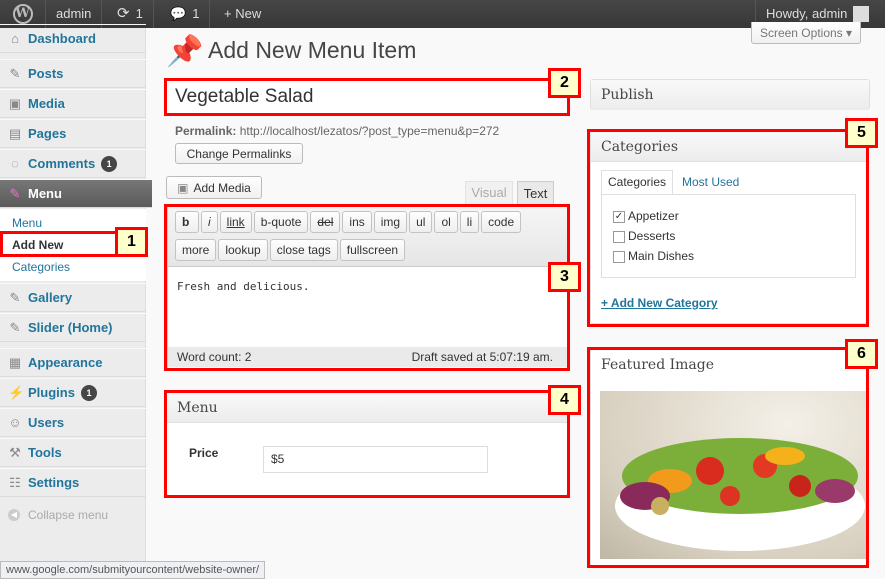 The width and height of the screenshot is (885, 579). I want to click on avatar, so click(861, 14).